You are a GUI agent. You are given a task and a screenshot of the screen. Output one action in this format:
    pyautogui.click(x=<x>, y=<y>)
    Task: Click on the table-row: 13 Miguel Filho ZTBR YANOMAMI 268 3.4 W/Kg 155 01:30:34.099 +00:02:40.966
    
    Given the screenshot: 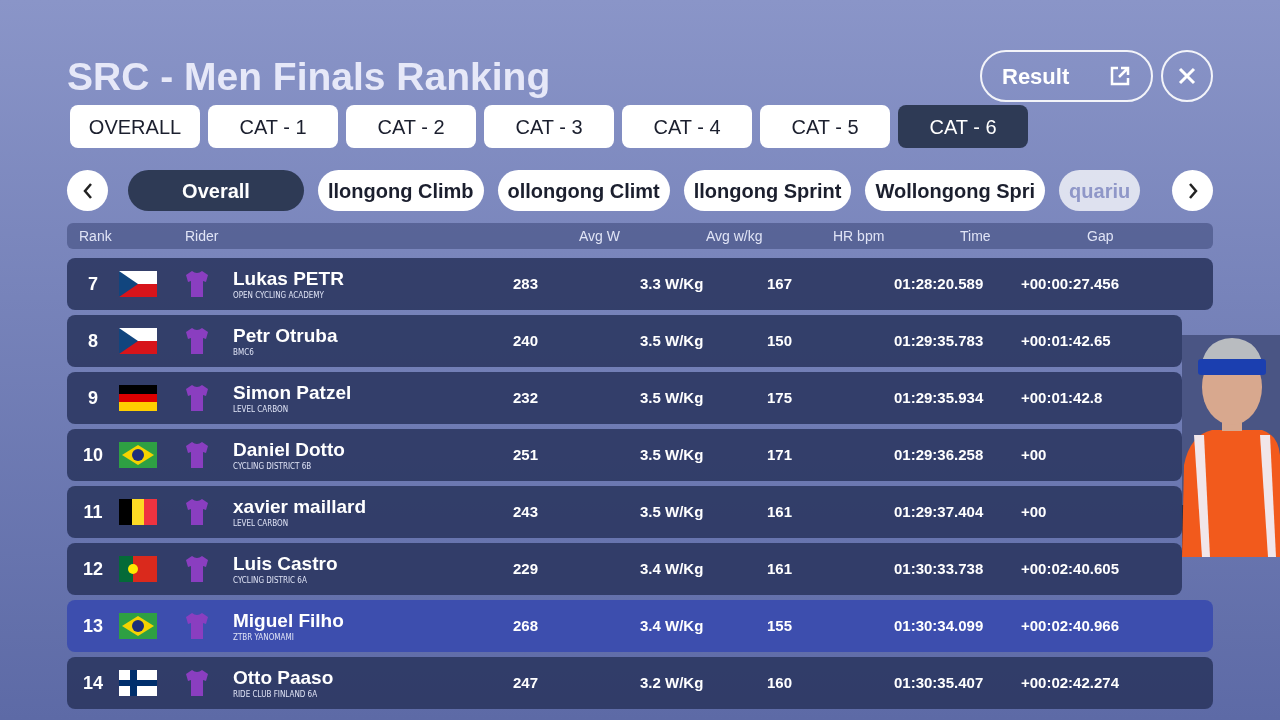 What is the action you would take?
    pyautogui.click(x=640, y=626)
    